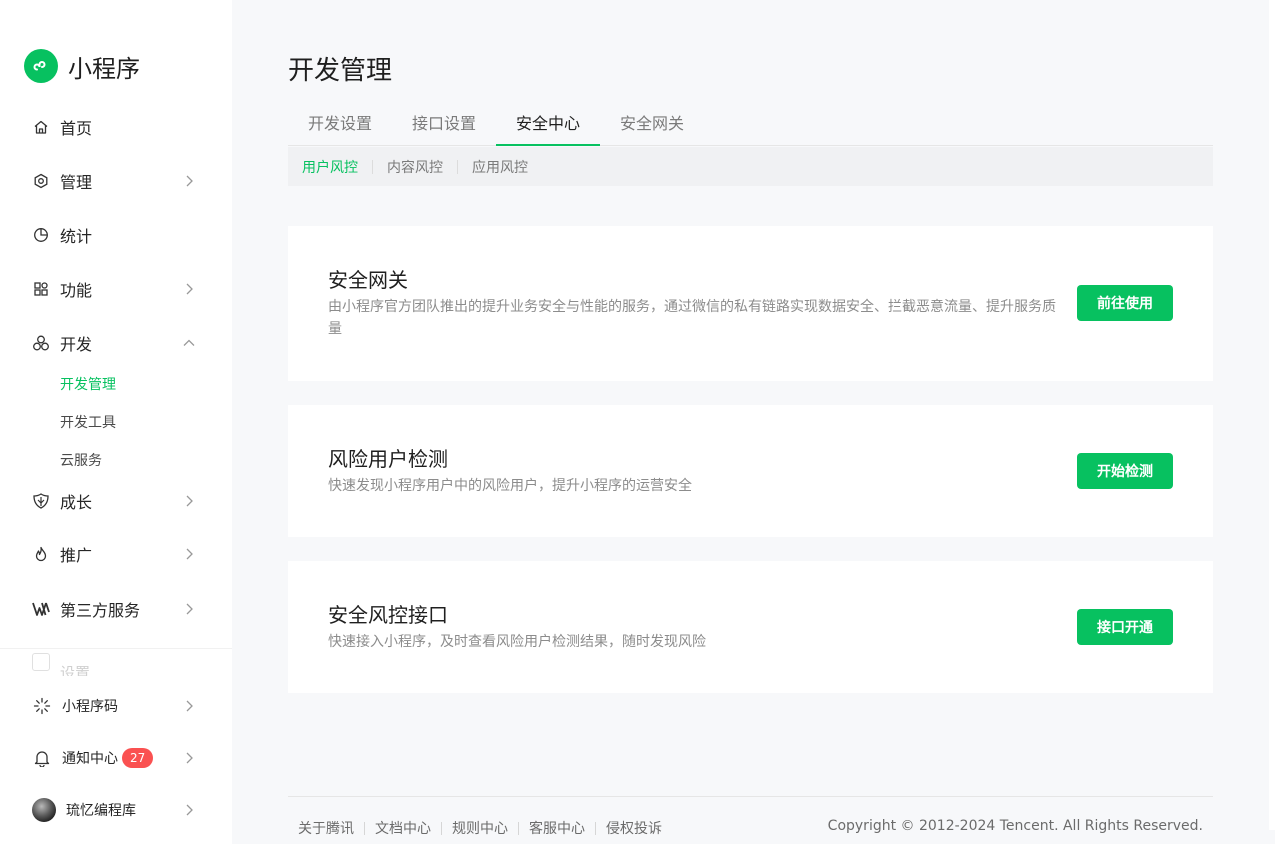 The image size is (1275, 844). Describe the element at coordinates (76, 555) in the screenshot. I see `sidebar-item-label: 推广` at that location.